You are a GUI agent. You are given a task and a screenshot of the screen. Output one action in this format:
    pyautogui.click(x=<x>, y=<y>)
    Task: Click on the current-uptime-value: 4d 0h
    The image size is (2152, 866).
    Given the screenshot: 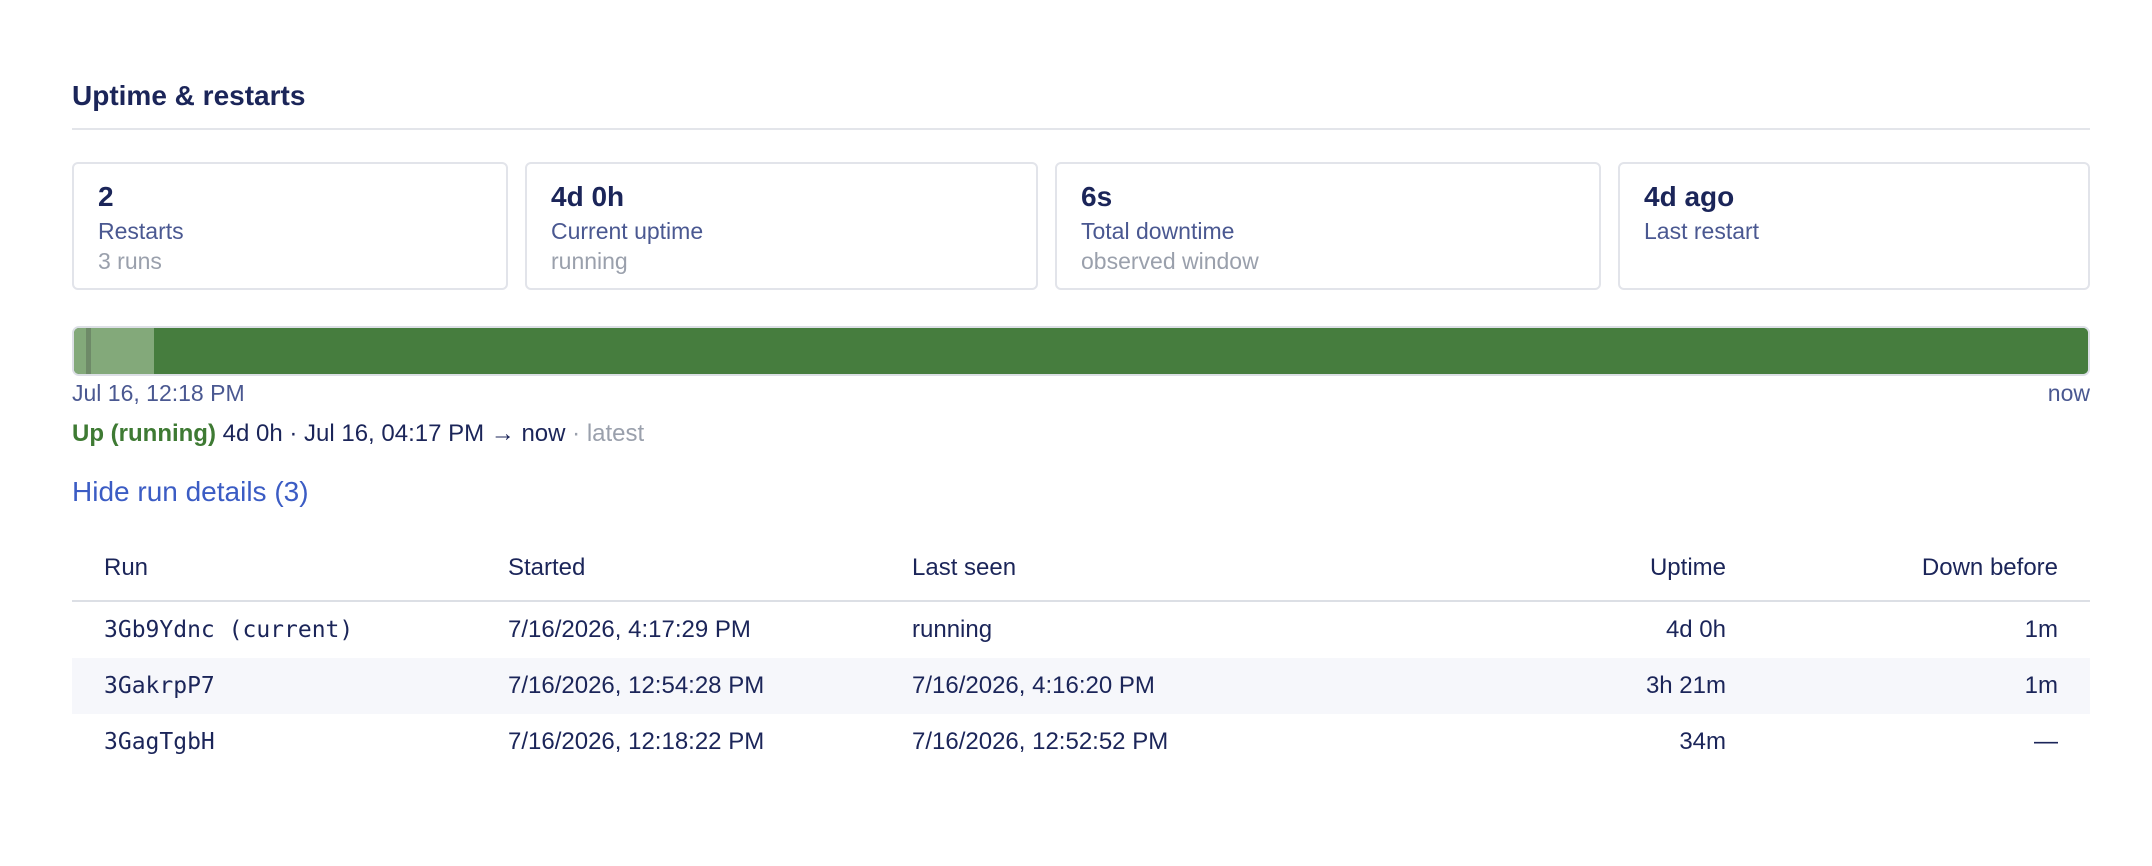 What is the action you would take?
    pyautogui.click(x=588, y=196)
    